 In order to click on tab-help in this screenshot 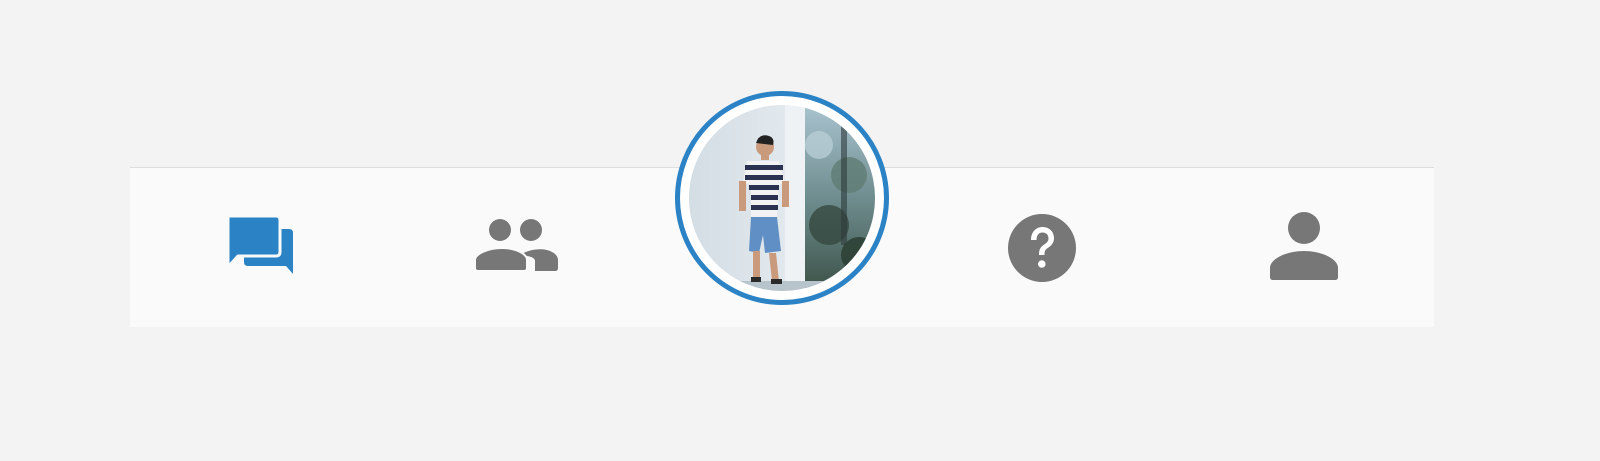, I will do `click(1042, 248)`.